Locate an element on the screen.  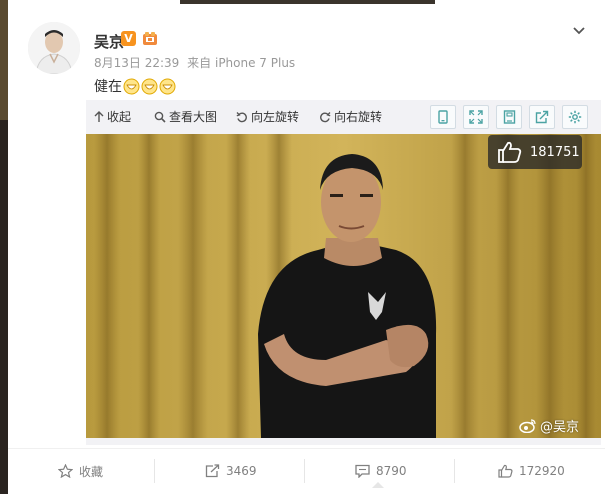
favorite-label: 收藏 is located at coordinates (91, 471).